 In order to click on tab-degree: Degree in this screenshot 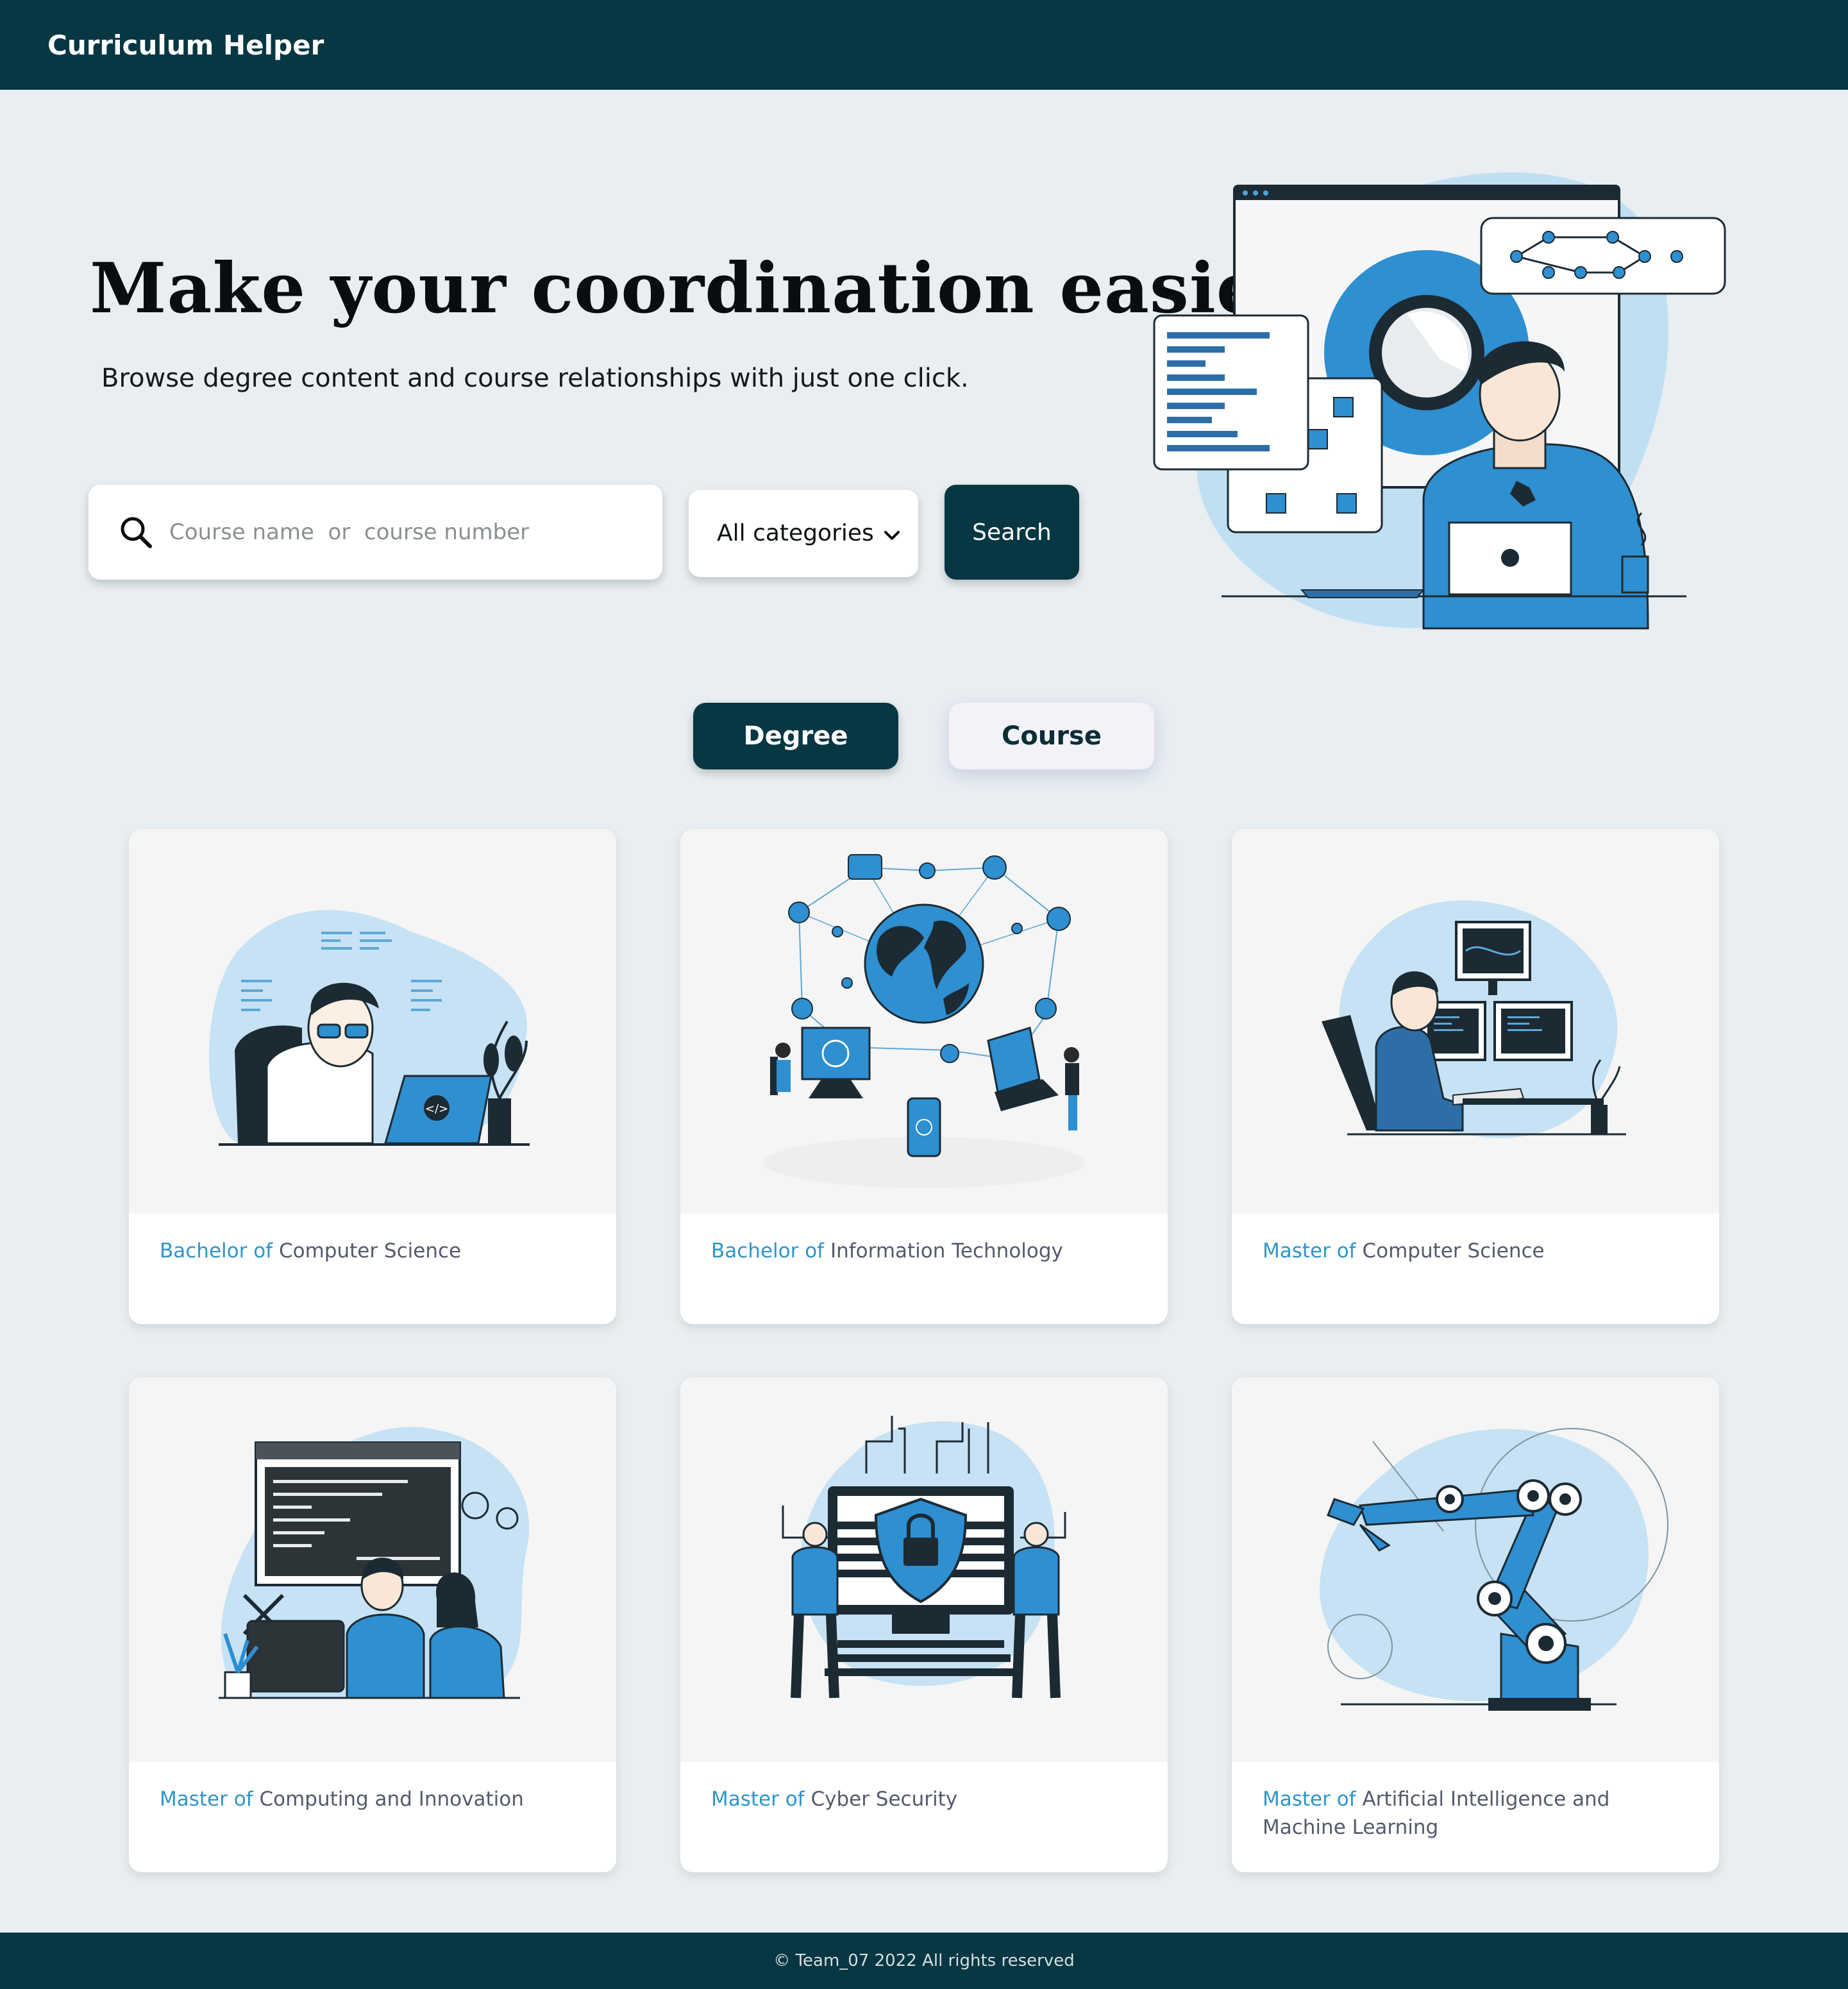, I will do `click(795, 736)`.